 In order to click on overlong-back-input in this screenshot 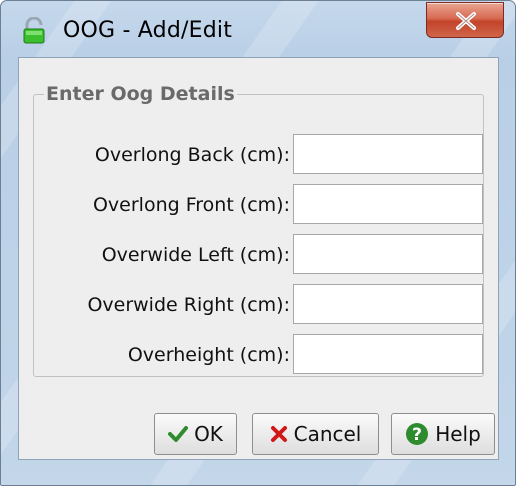, I will do `click(388, 154)`.